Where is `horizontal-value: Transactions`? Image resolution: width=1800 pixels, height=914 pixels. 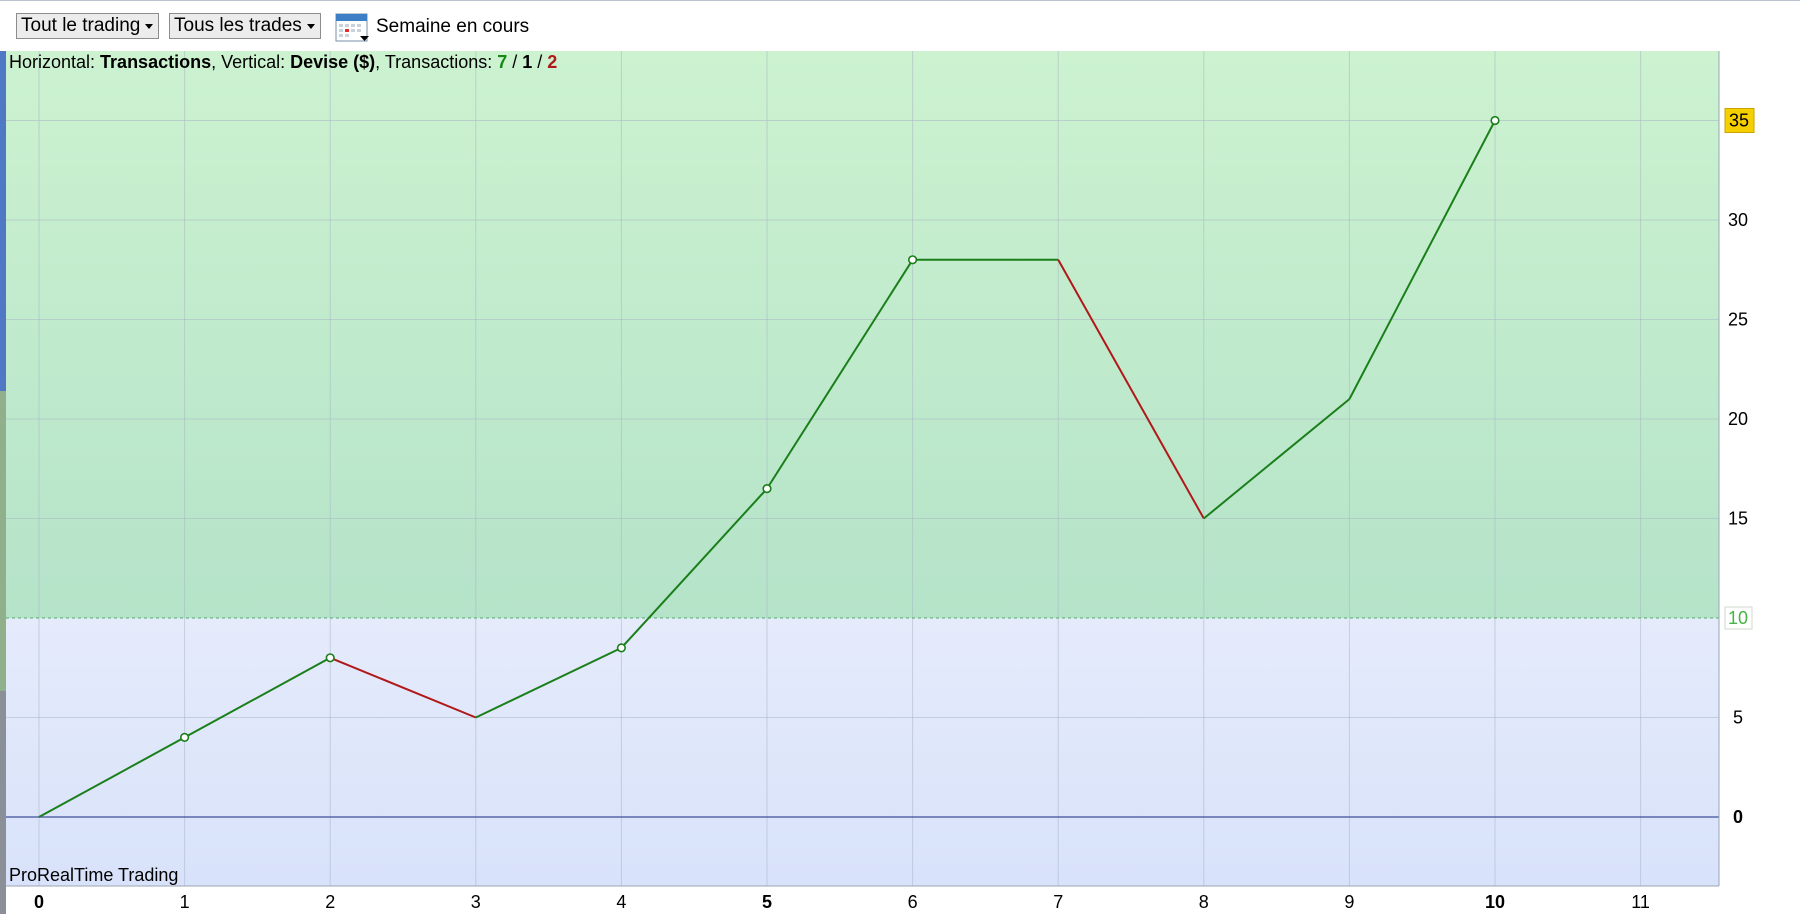 horizontal-value: Transactions is located at coordinates (156, 62).